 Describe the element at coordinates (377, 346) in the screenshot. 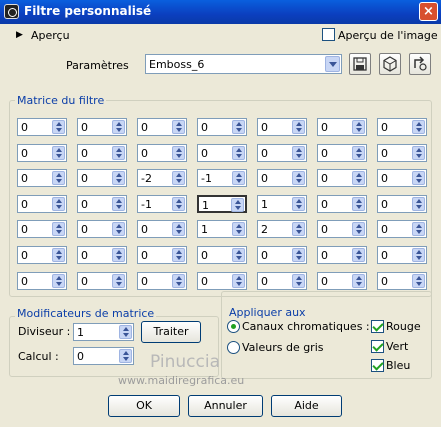

I see `green-checkbox` at that location.